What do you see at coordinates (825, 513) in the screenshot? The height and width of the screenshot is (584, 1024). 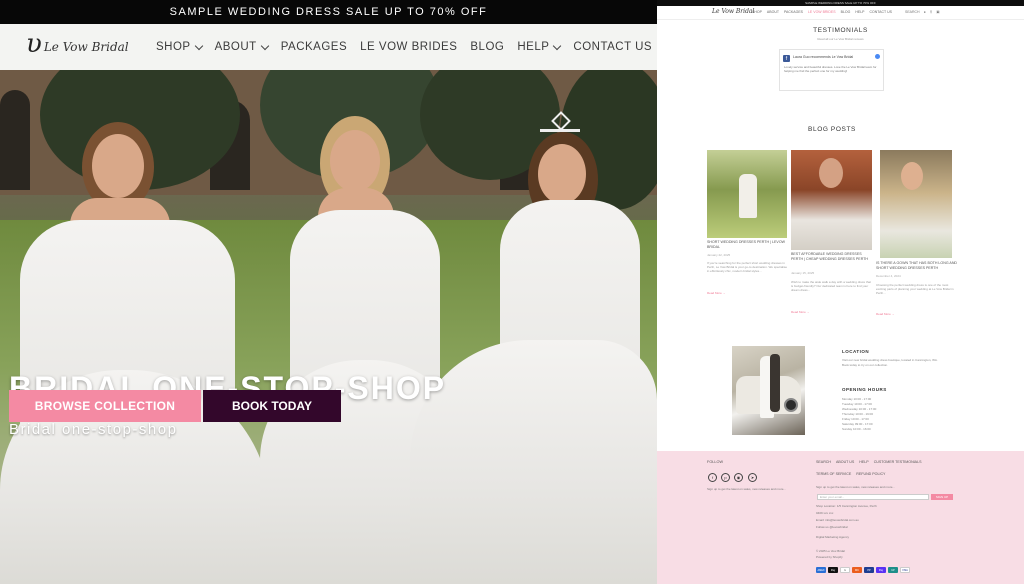 I see `phone: 0409 xxx xxx` at bounding box center [825, 513].